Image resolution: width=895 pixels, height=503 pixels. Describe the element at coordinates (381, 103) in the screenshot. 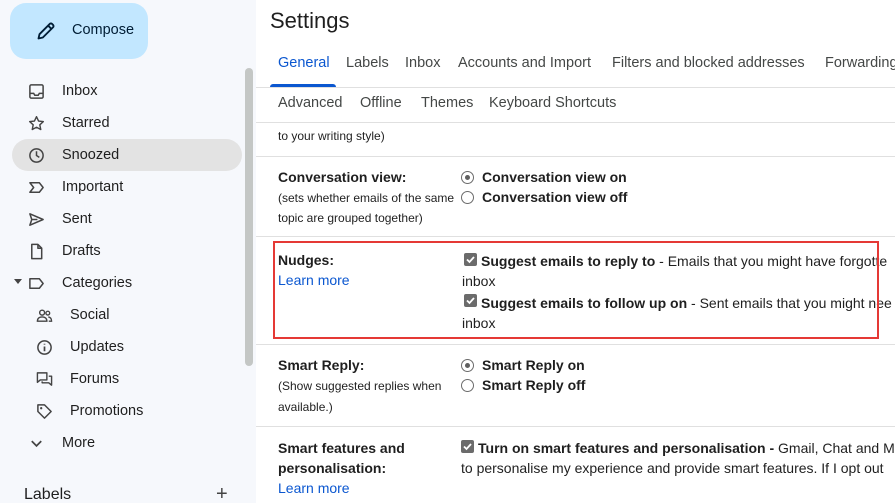

I see `tab-offline: Offline` at that location.